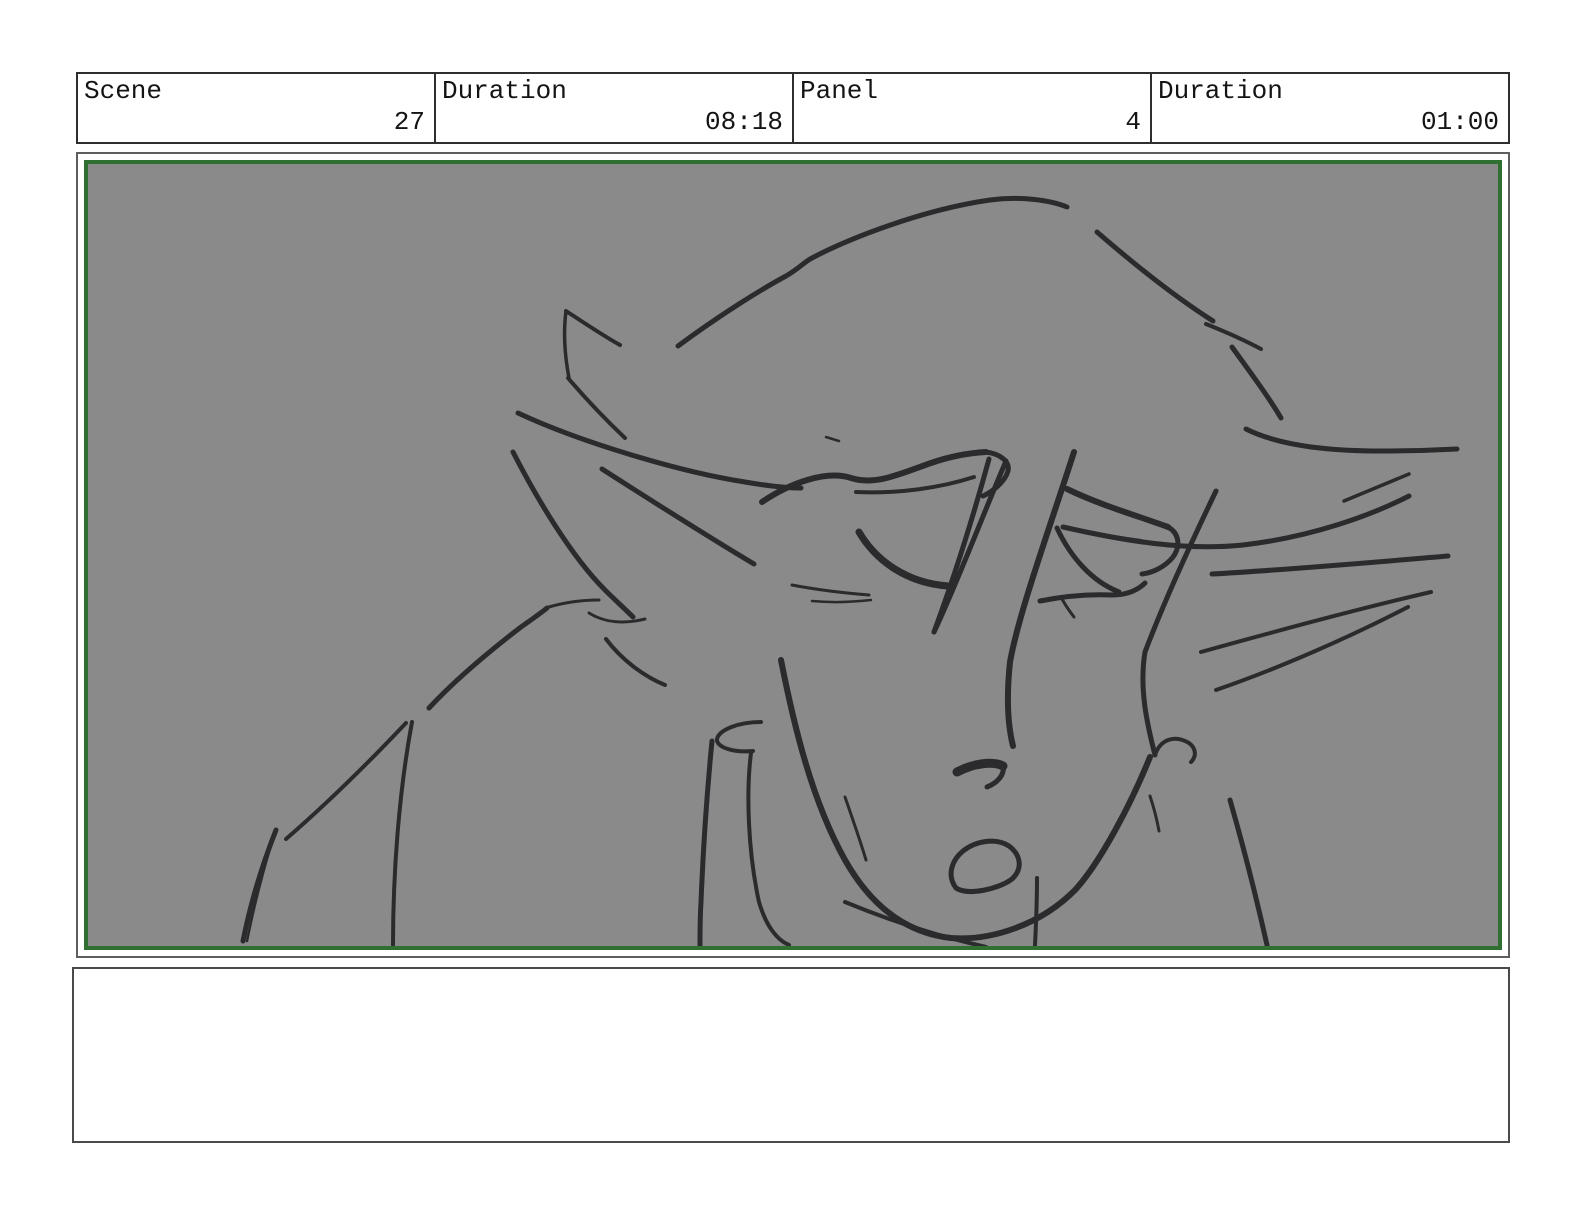 The width and height of the screenshot is (1584, 1224). I want to click on panel-value: 4, so click(1133, 122).